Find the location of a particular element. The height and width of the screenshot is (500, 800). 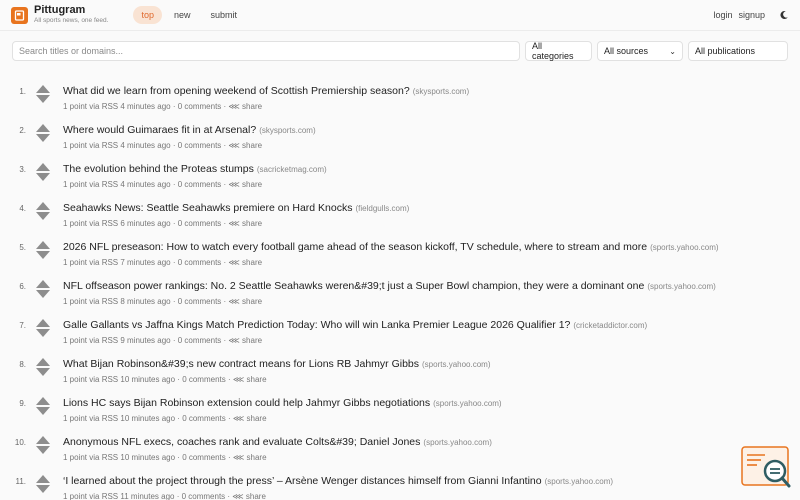

signup-link: signup is located at coordinates (751, 15).